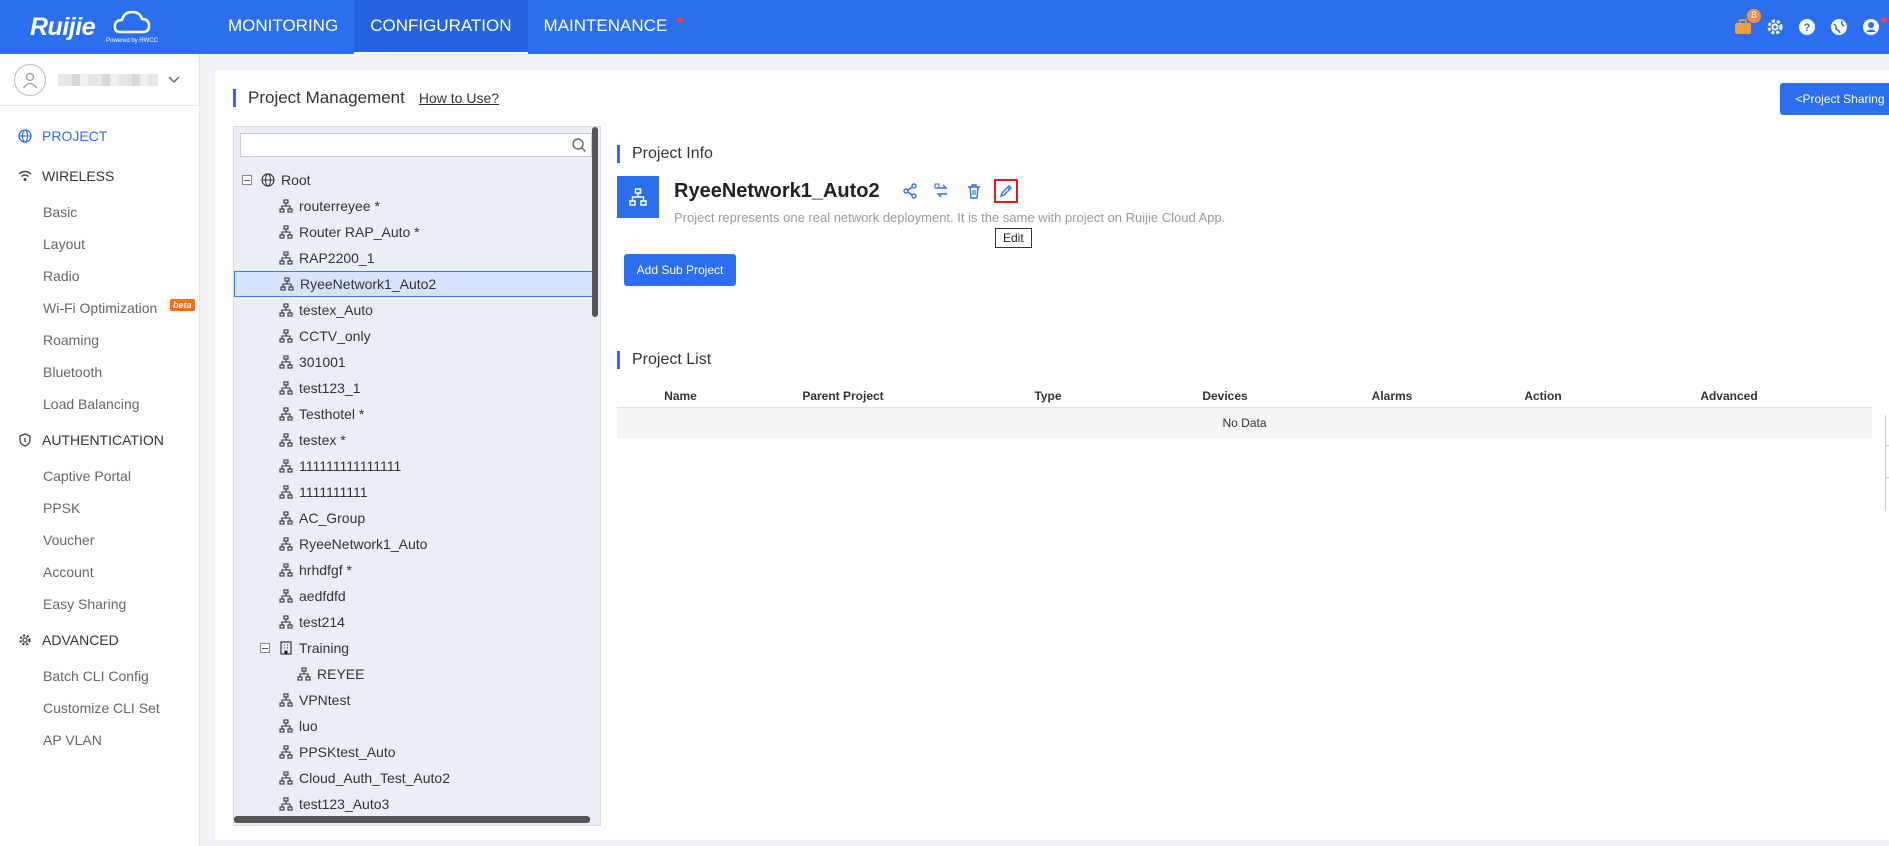 The height and width of the screenshot is (846, 1889). I want to click on tree-node: RyeeNetwork1_Auto, so click(414, 544).